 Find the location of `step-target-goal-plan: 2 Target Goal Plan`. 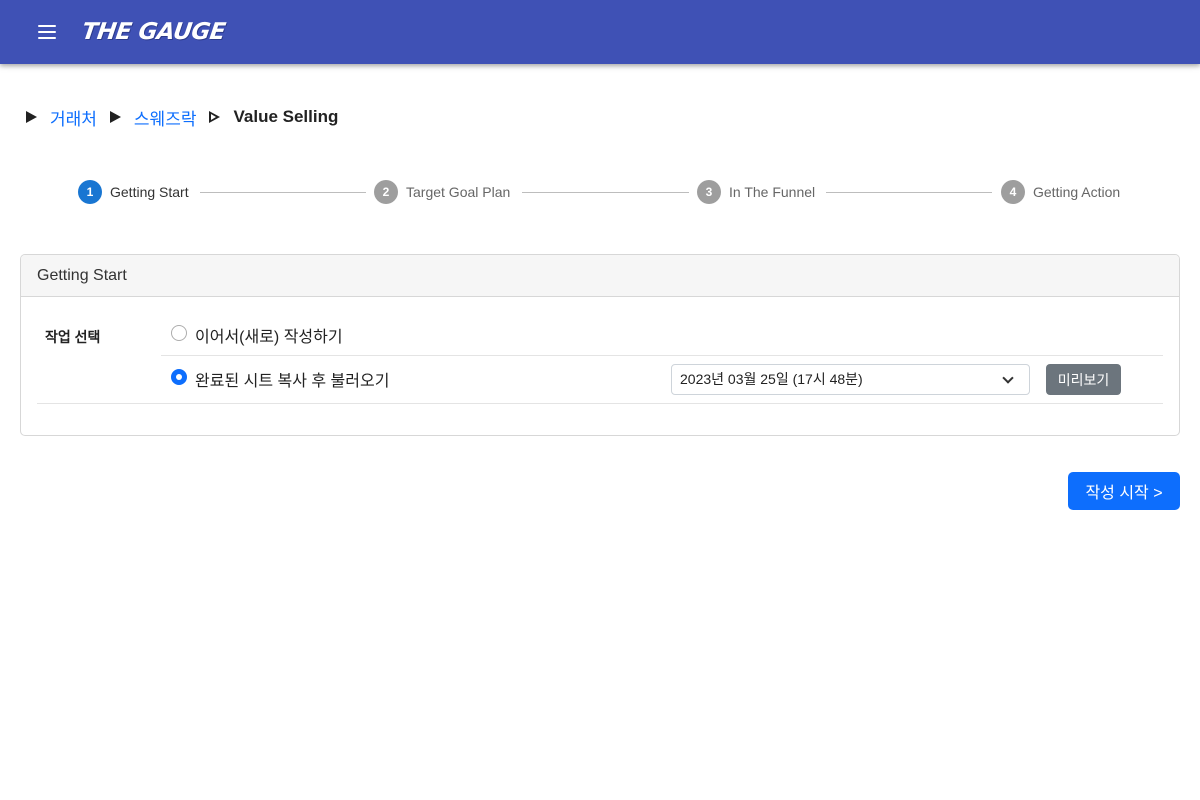

step-target-goal-plan: 2 Target Goal Plan is located at coordinates (442, 192).